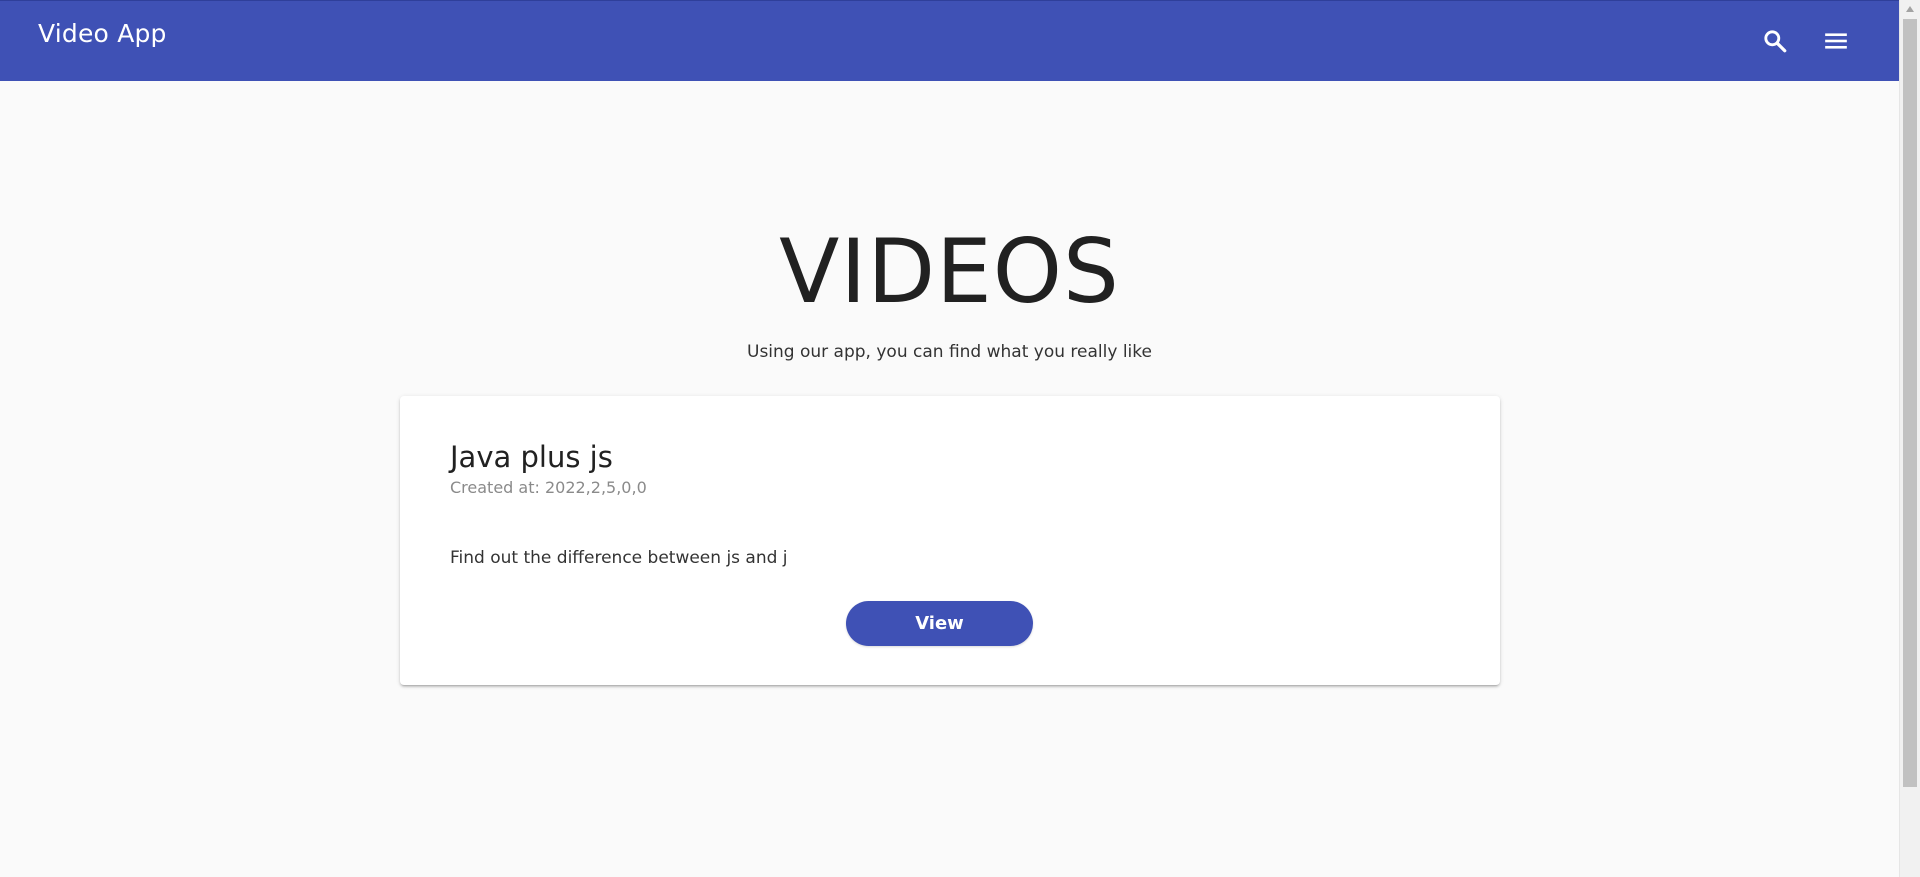 The width and height of the screenshot is (1920, 877). What do you see at coordinates (531, 457) in the screenshot?
I see `video-title: Java plus js` at bounding box center [531, 457].